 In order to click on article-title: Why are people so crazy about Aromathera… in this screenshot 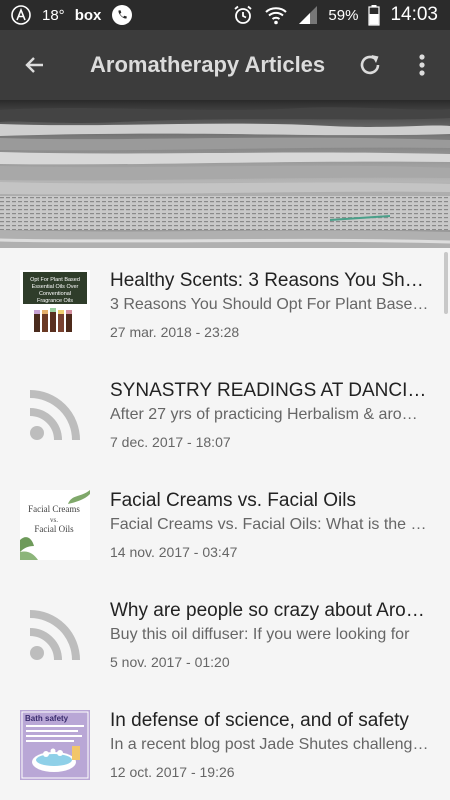, I will do `click(270, 610)`.